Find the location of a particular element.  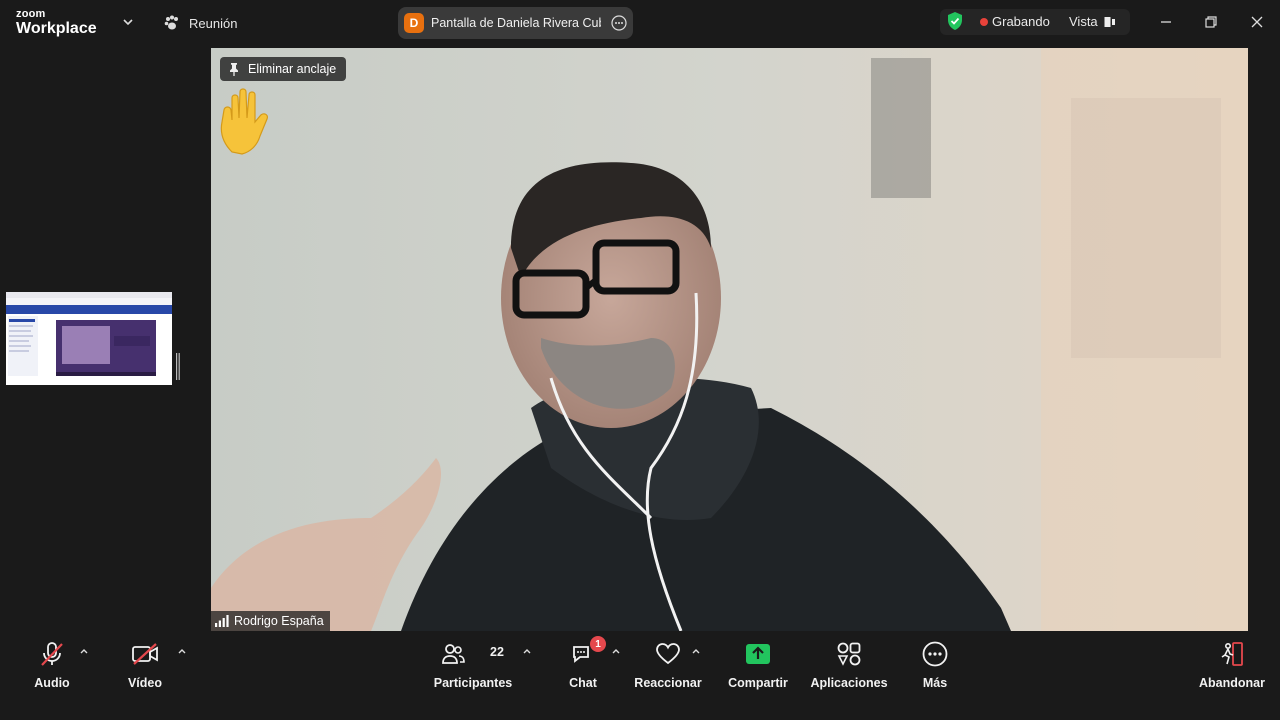

more-label: Más is located at coordinates (935, 683).